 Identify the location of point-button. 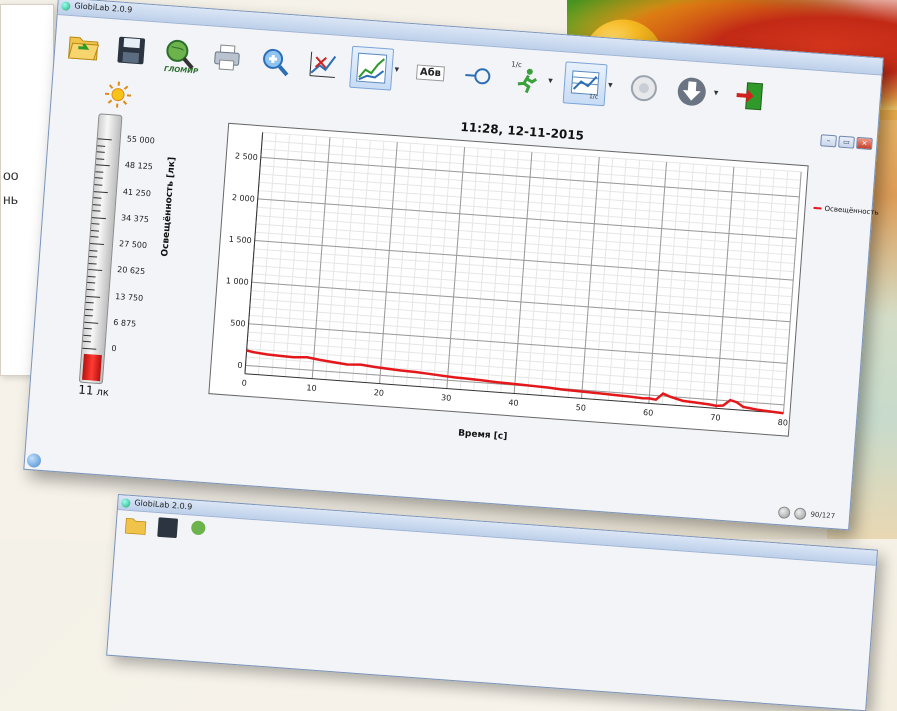
(478, 76).